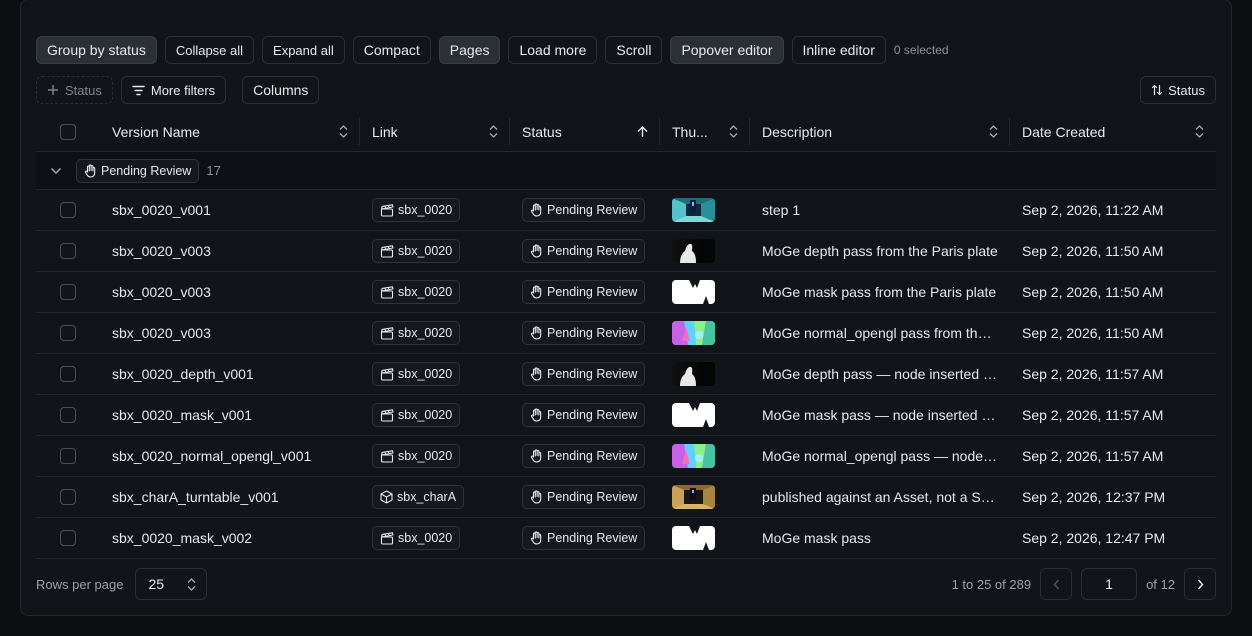 The image size is (1252, 636). I want to click on rows-per-page-select: 25, so click(171, 584).